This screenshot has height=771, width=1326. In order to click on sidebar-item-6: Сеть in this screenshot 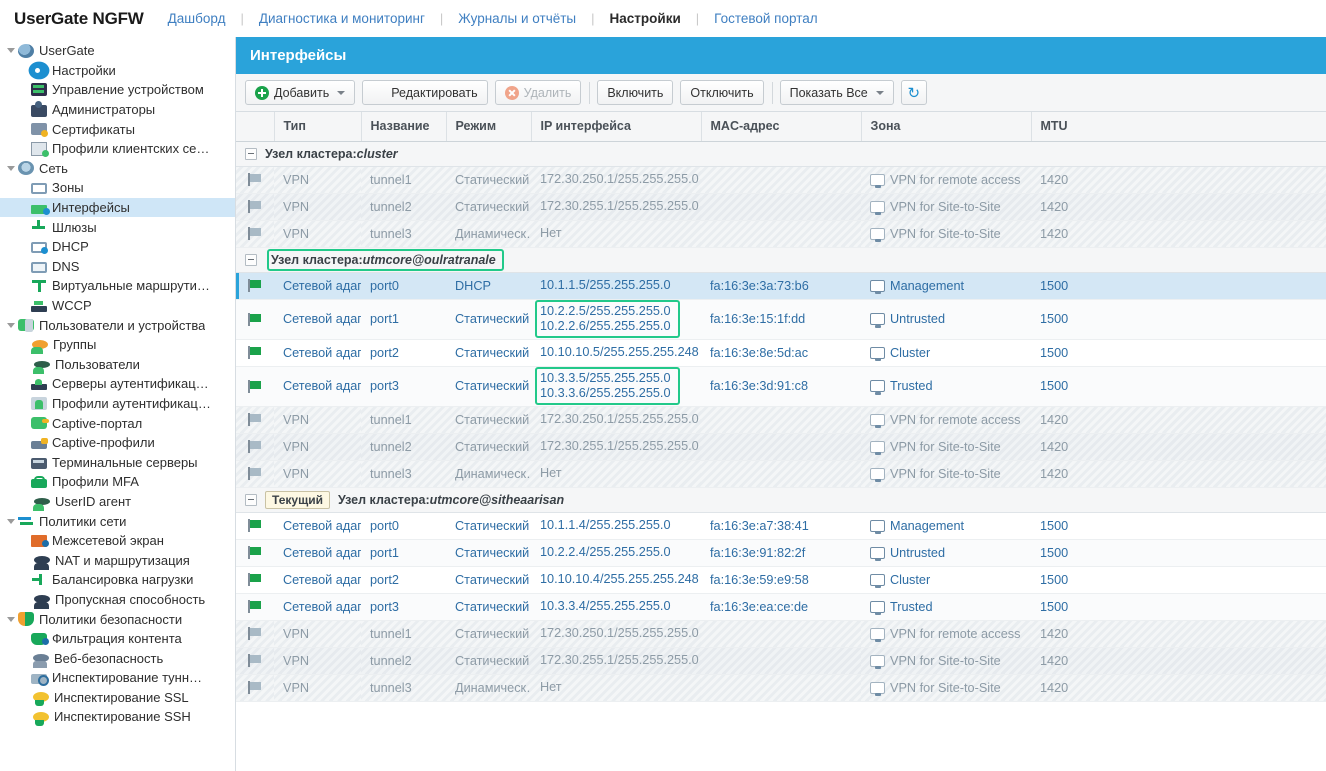, I will do `click(117, 169)`.